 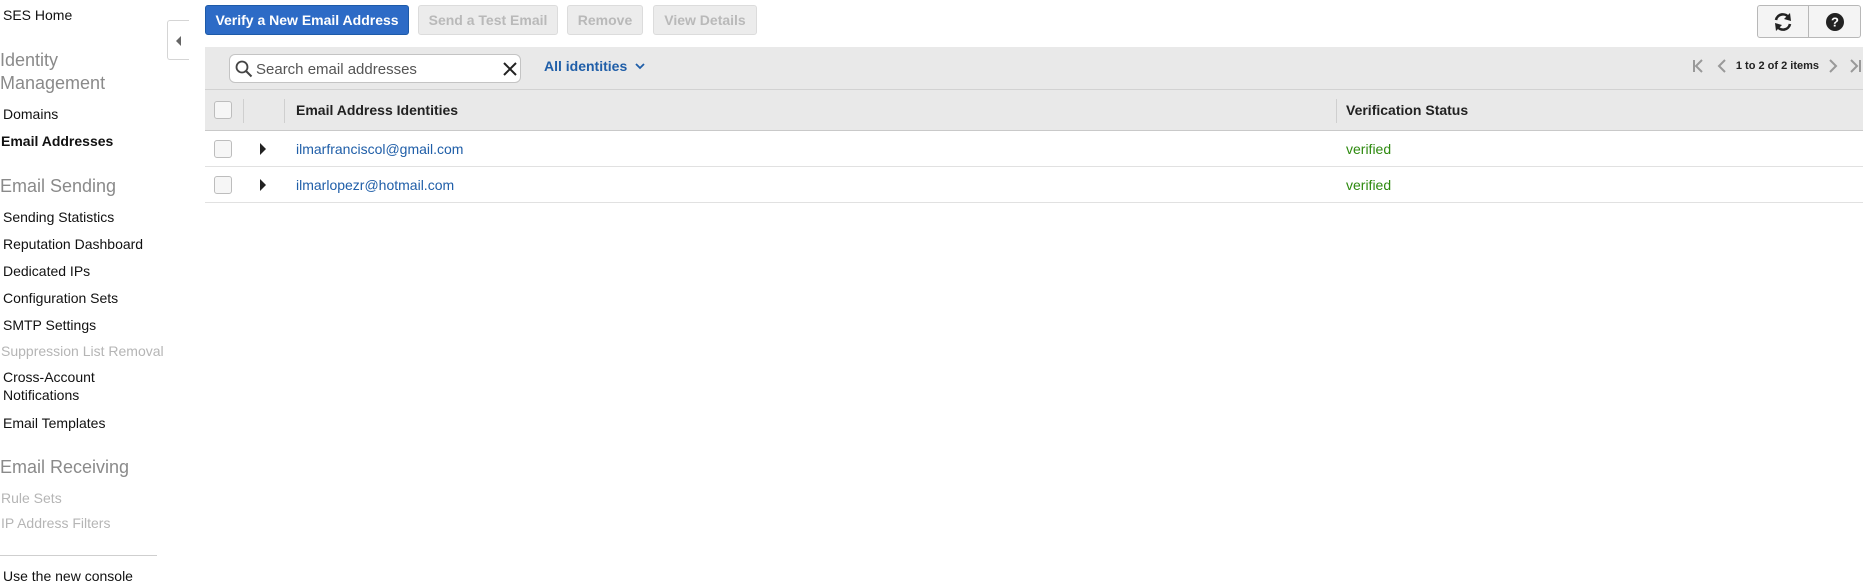 I want to click on sidebar-item-dedicated-ips: Dedicated IPs, so click(x=46, y=271).